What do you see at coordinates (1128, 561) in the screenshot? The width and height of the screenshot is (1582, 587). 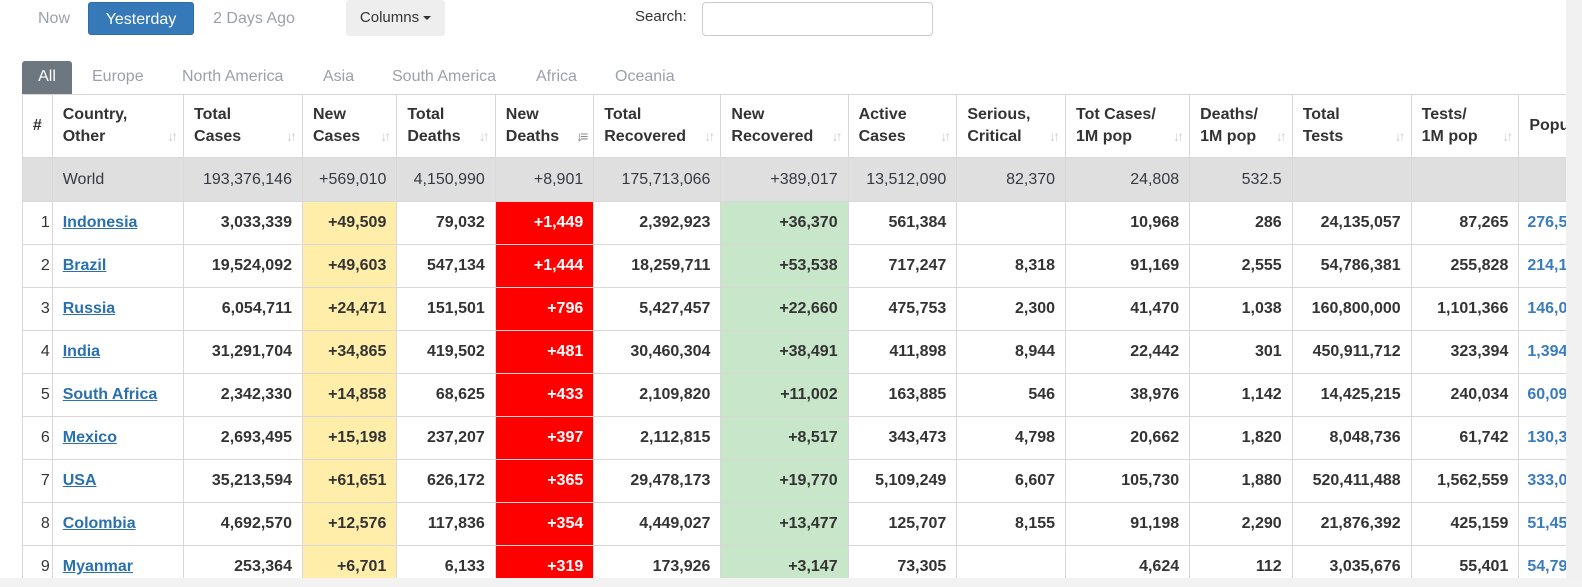 I see `tot-cases-per-1m-cell: 4,624` at bounding box center [1128, 561].